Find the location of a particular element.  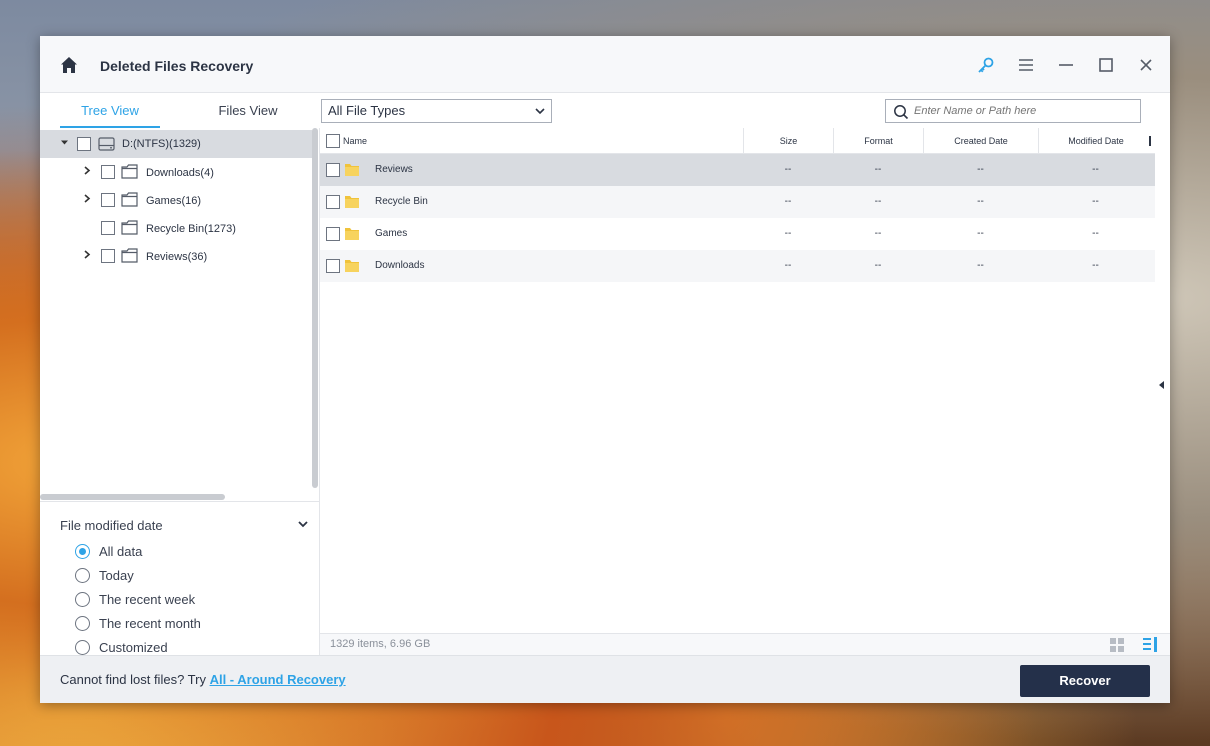

tab-files-view: Files View is located at coordinates (248, 110).